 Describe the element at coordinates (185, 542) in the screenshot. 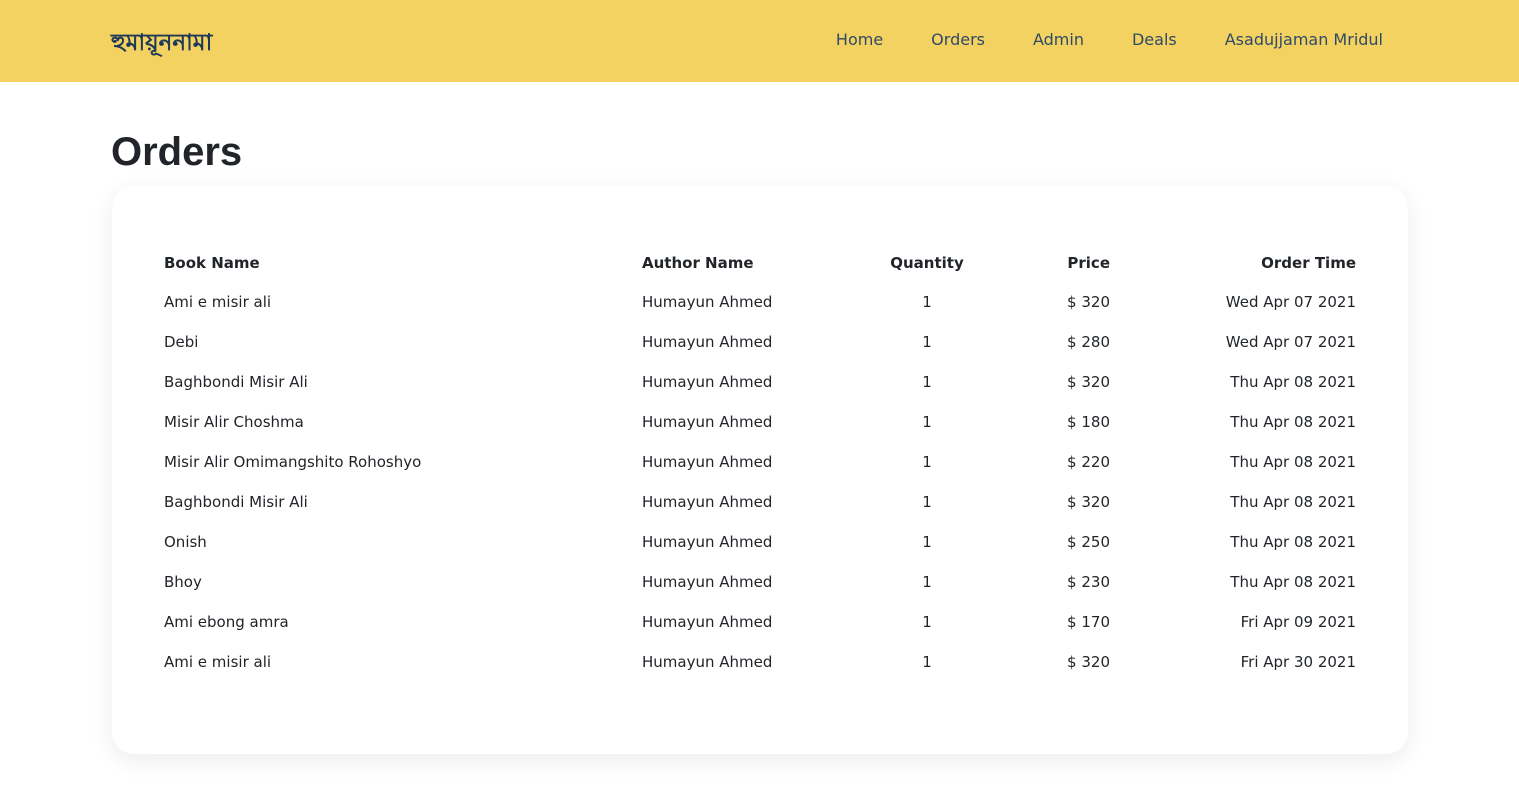

I see `cell-book-name: Onish` at that location.